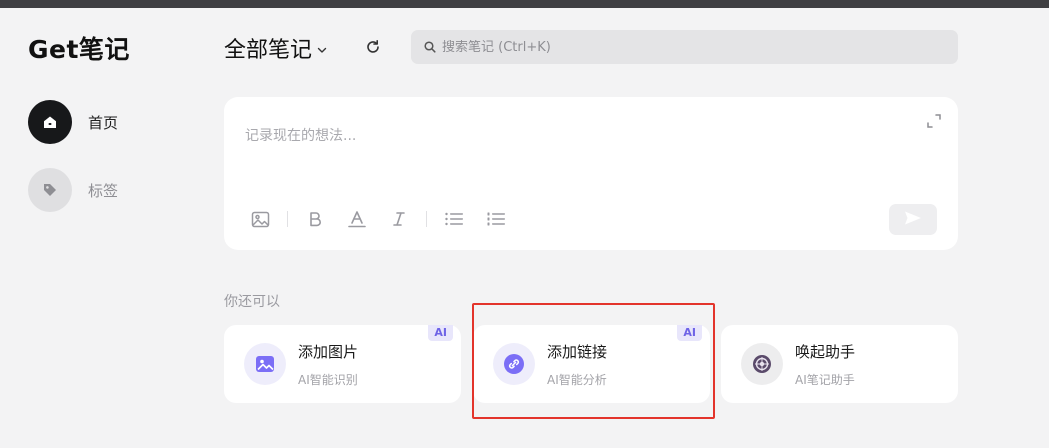 This screenshot has height=448, width=1049. Describe the element at coordinates (328, 351) in the screenshot. I see `card-title: 添加图片` at that location.